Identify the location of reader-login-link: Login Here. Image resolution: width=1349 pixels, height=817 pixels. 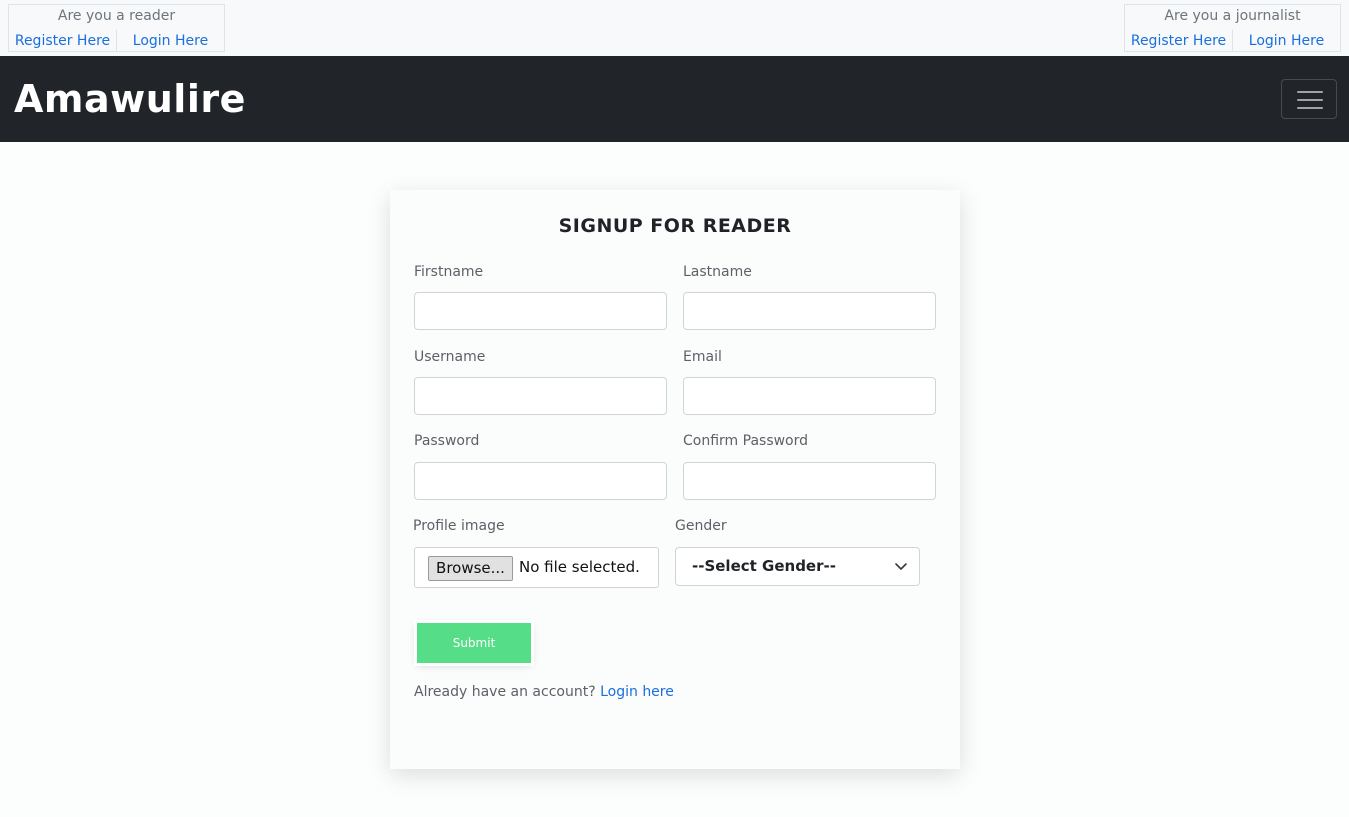
(170, 41).